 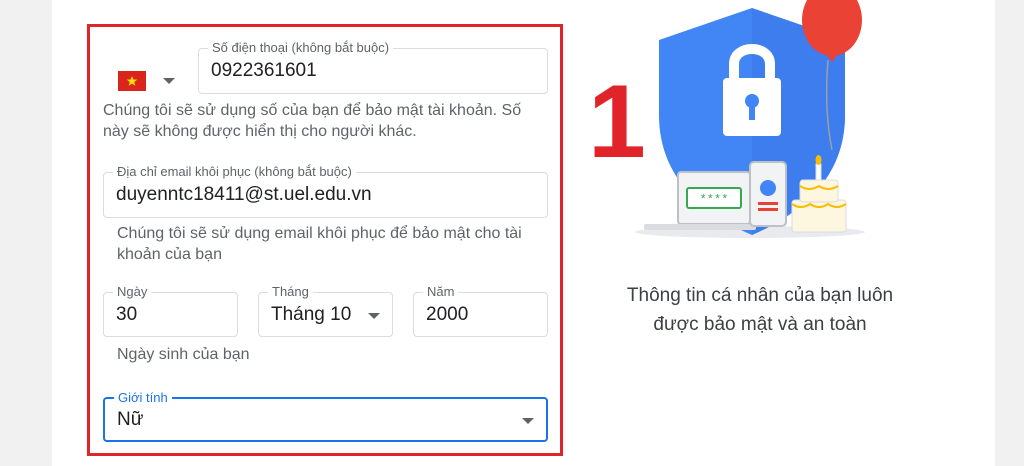 What do you see at coordinates (480, 310) in the screenshot?
I see `birthday-year-field: Năm 2000` at bounding box center [480, 310].